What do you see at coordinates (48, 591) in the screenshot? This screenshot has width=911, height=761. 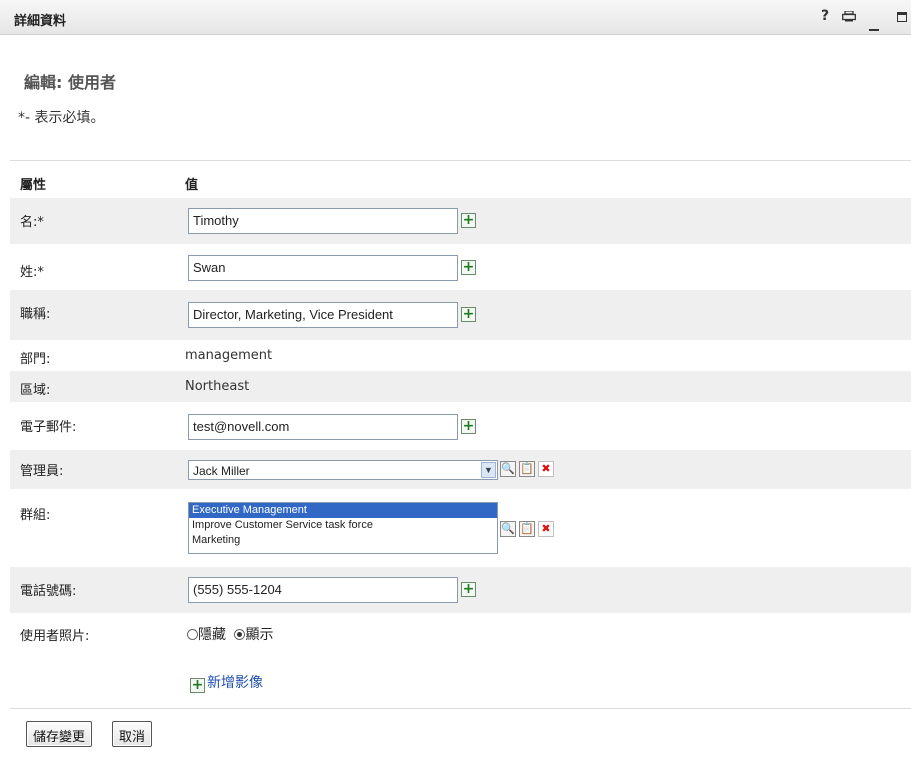 I see `phone-label: 電話號碼:` at bounding box center [48, 591].